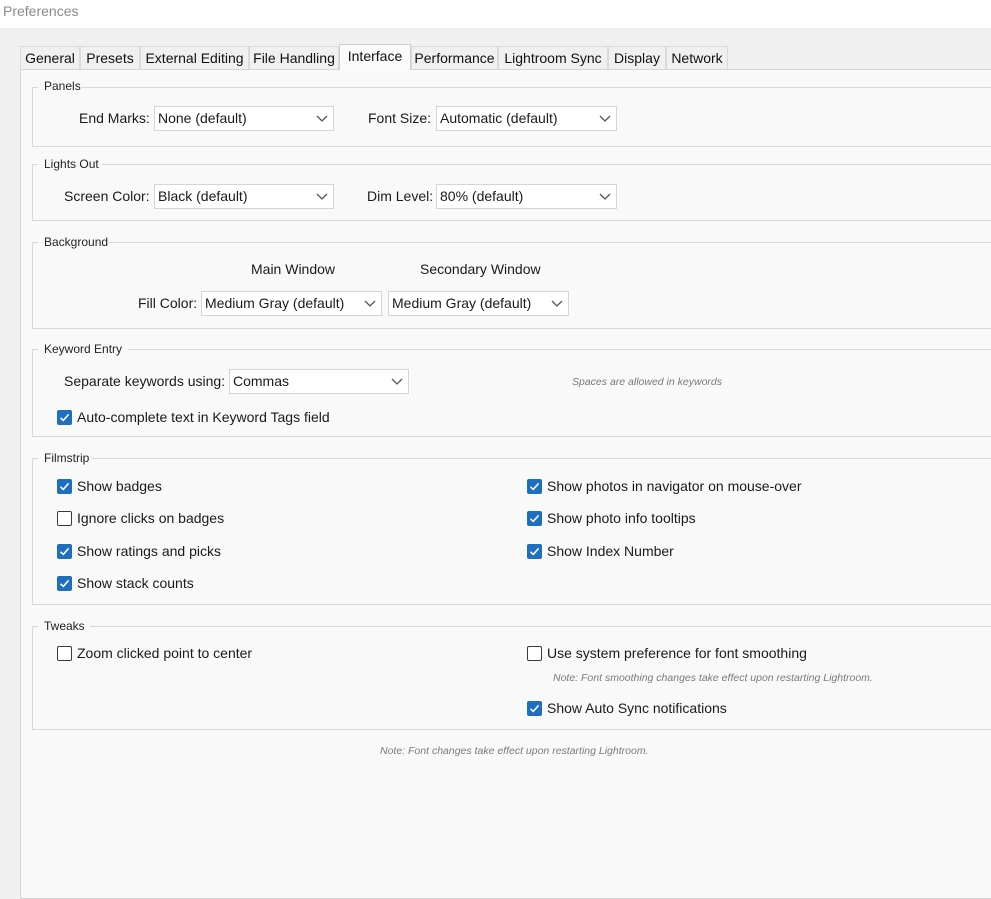 The image size is (991, 899). What do you see at coordinates (293, 269) in the screenshot?
I see `main-window-column-label: Main Window` at bounding box center [293, 269].